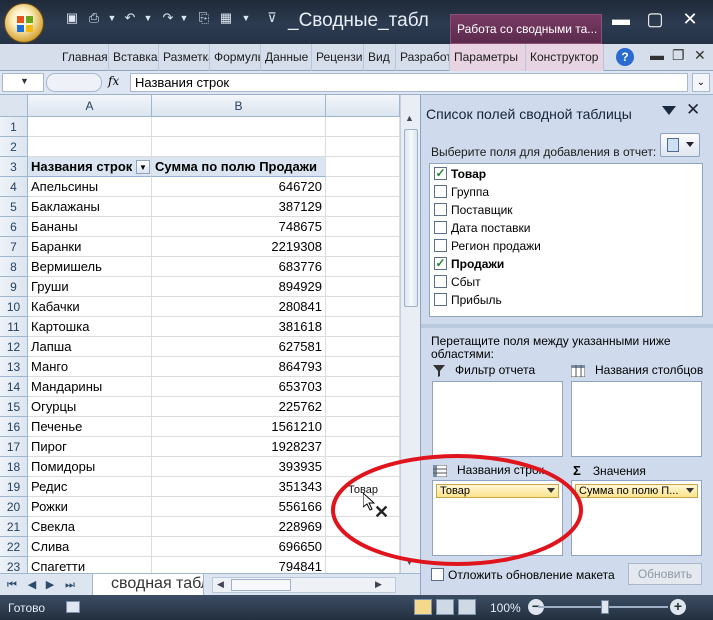 The image size is (713, 620). What do you see at coordinates (14, 565) in the screenshot?
I see `row-header: 23` at bounding box center [14, 565].